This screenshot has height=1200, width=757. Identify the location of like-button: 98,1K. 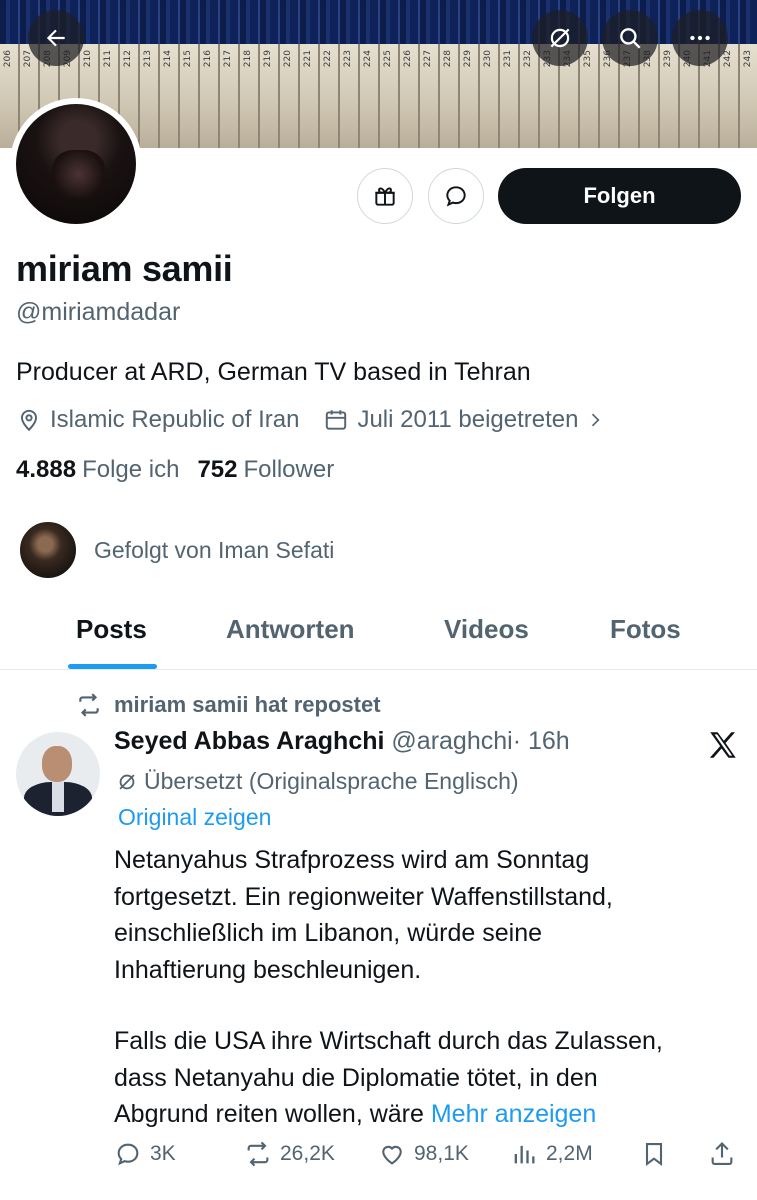
(423, 1154).